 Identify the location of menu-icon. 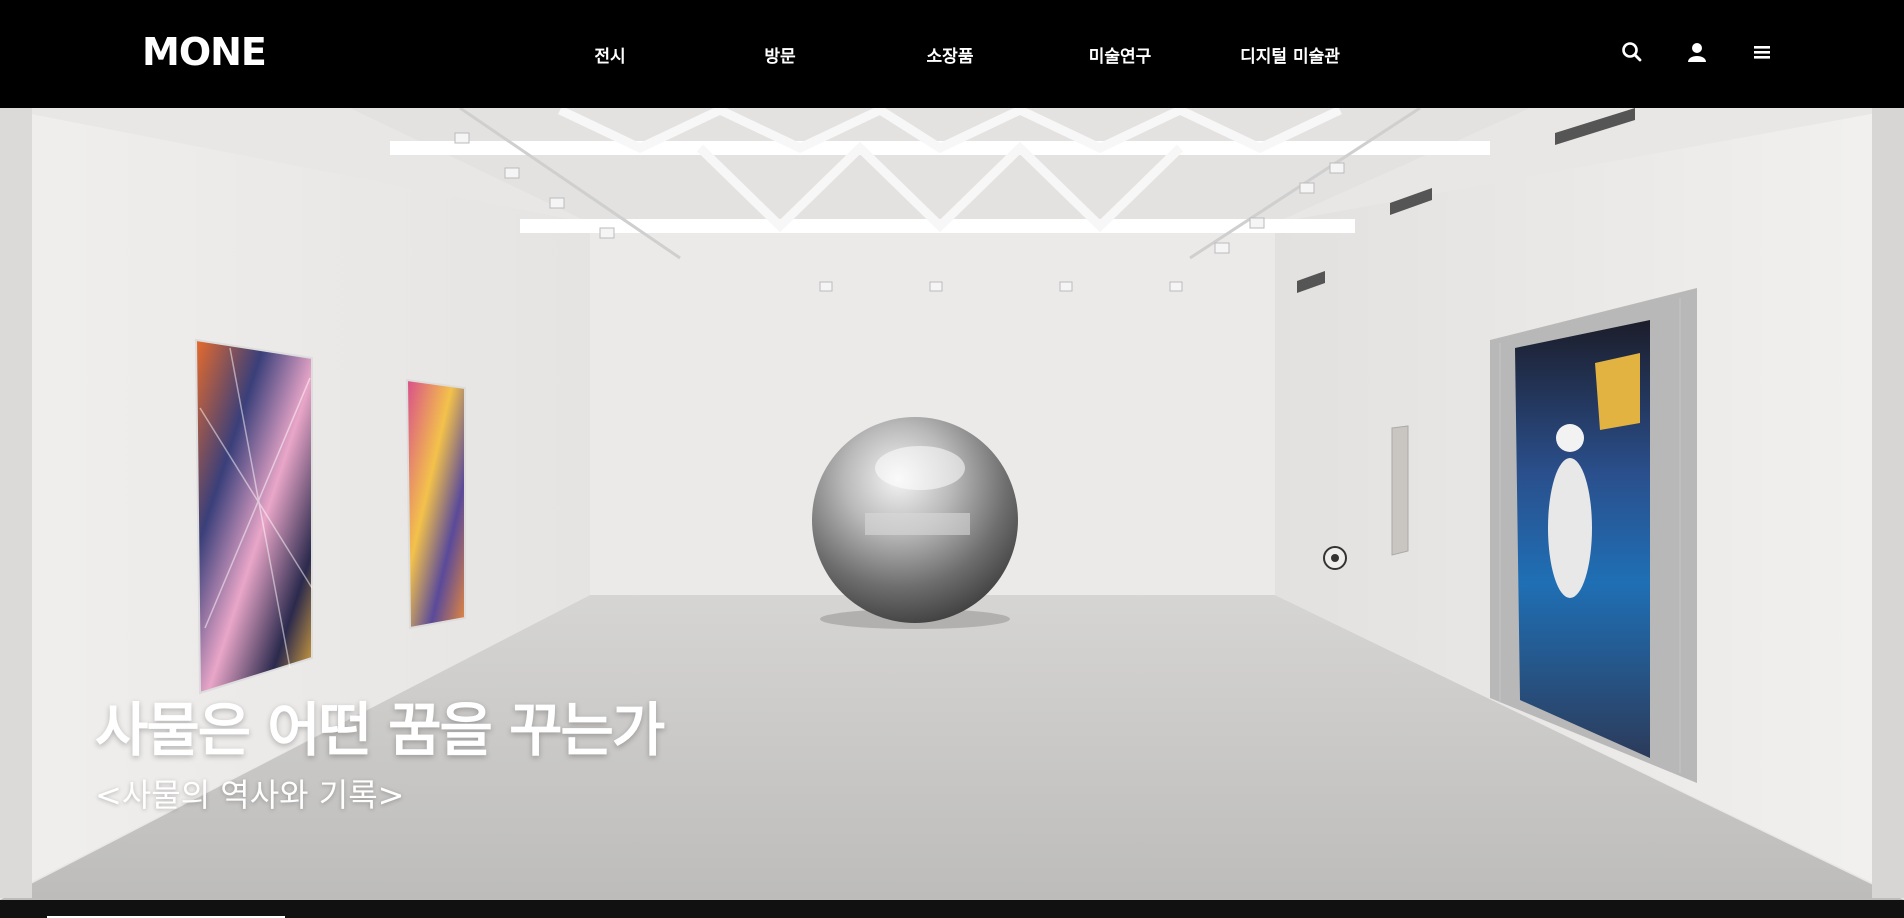
(1762, 52).